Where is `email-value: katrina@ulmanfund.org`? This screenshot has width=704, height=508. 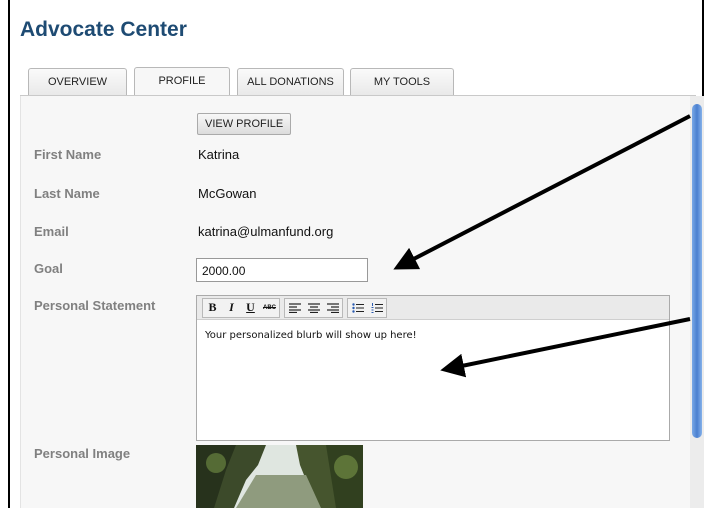 email-value: katrina@ulmanfund.org is located at coordinates (266, 231).